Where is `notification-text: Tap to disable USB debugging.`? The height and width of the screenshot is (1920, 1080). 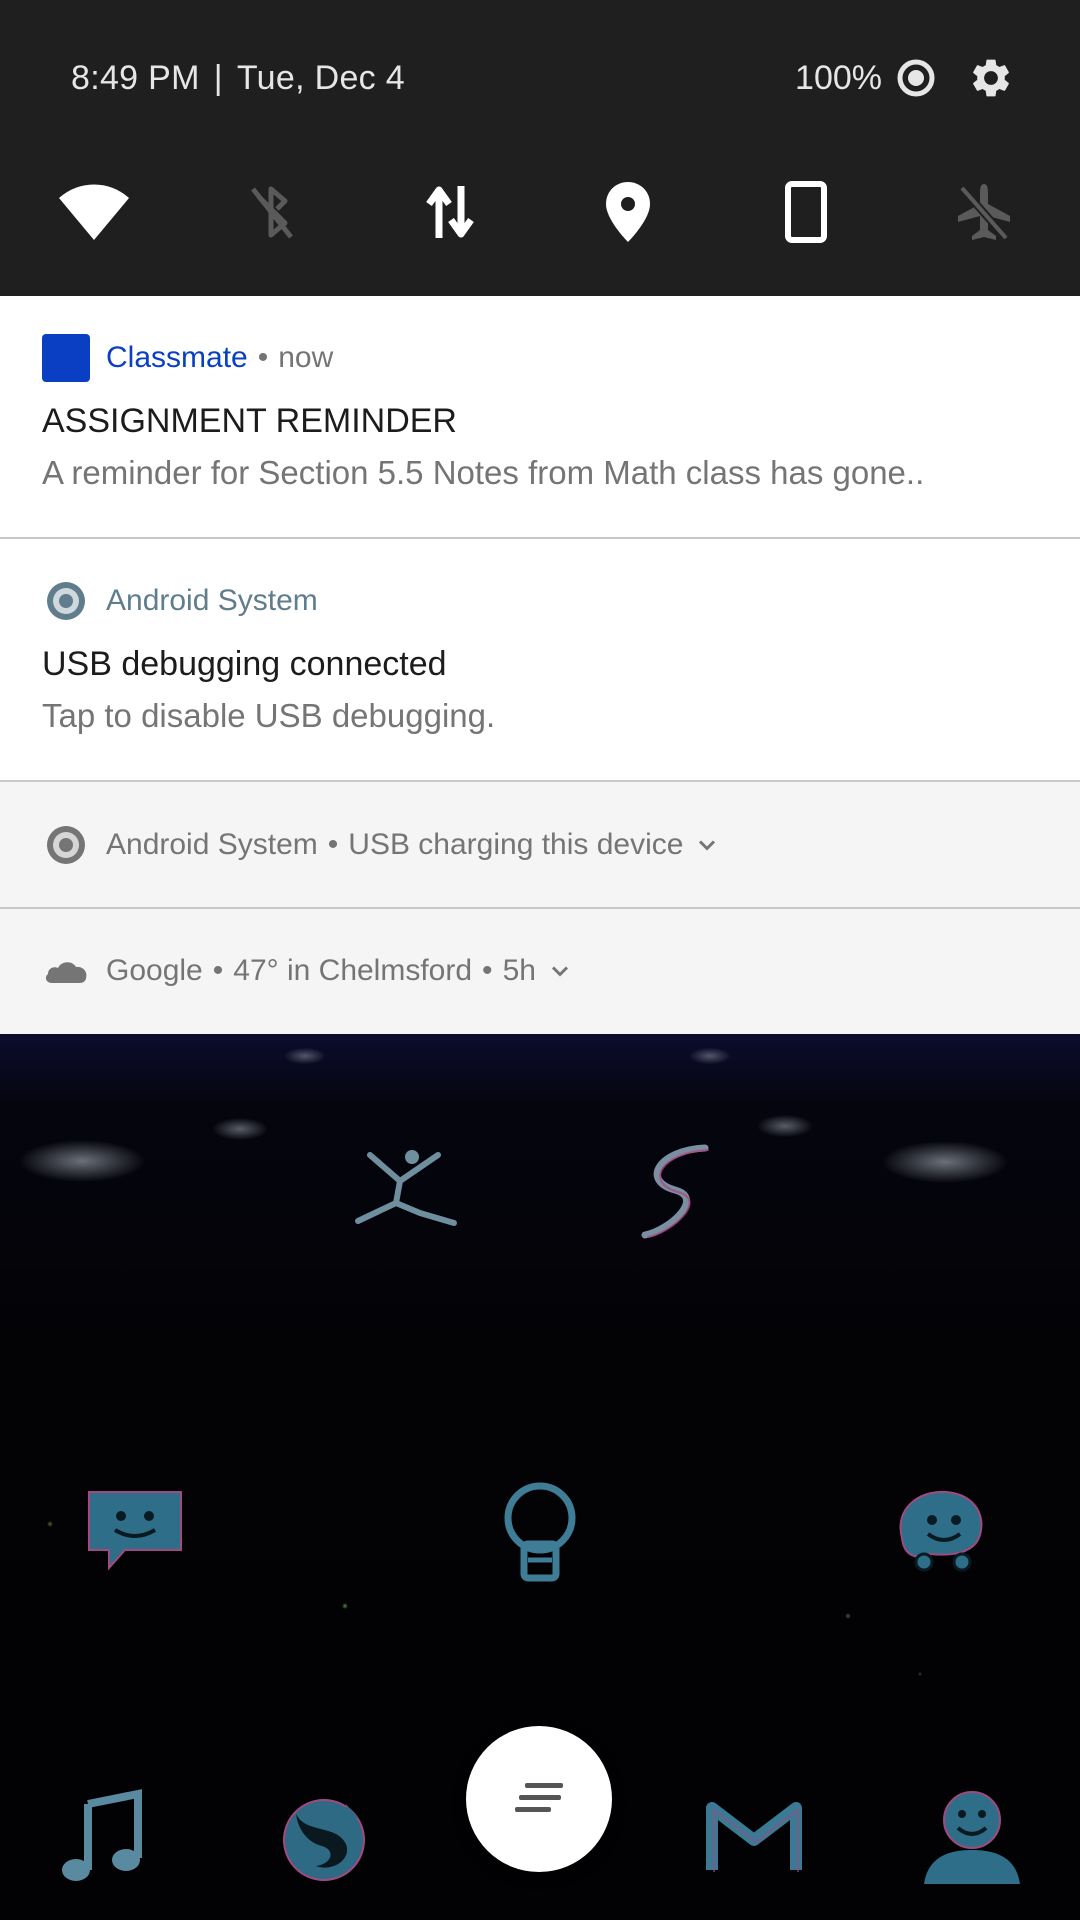 notification-text: Tap to disable USB debugging. is located at coordinates (269, 715).